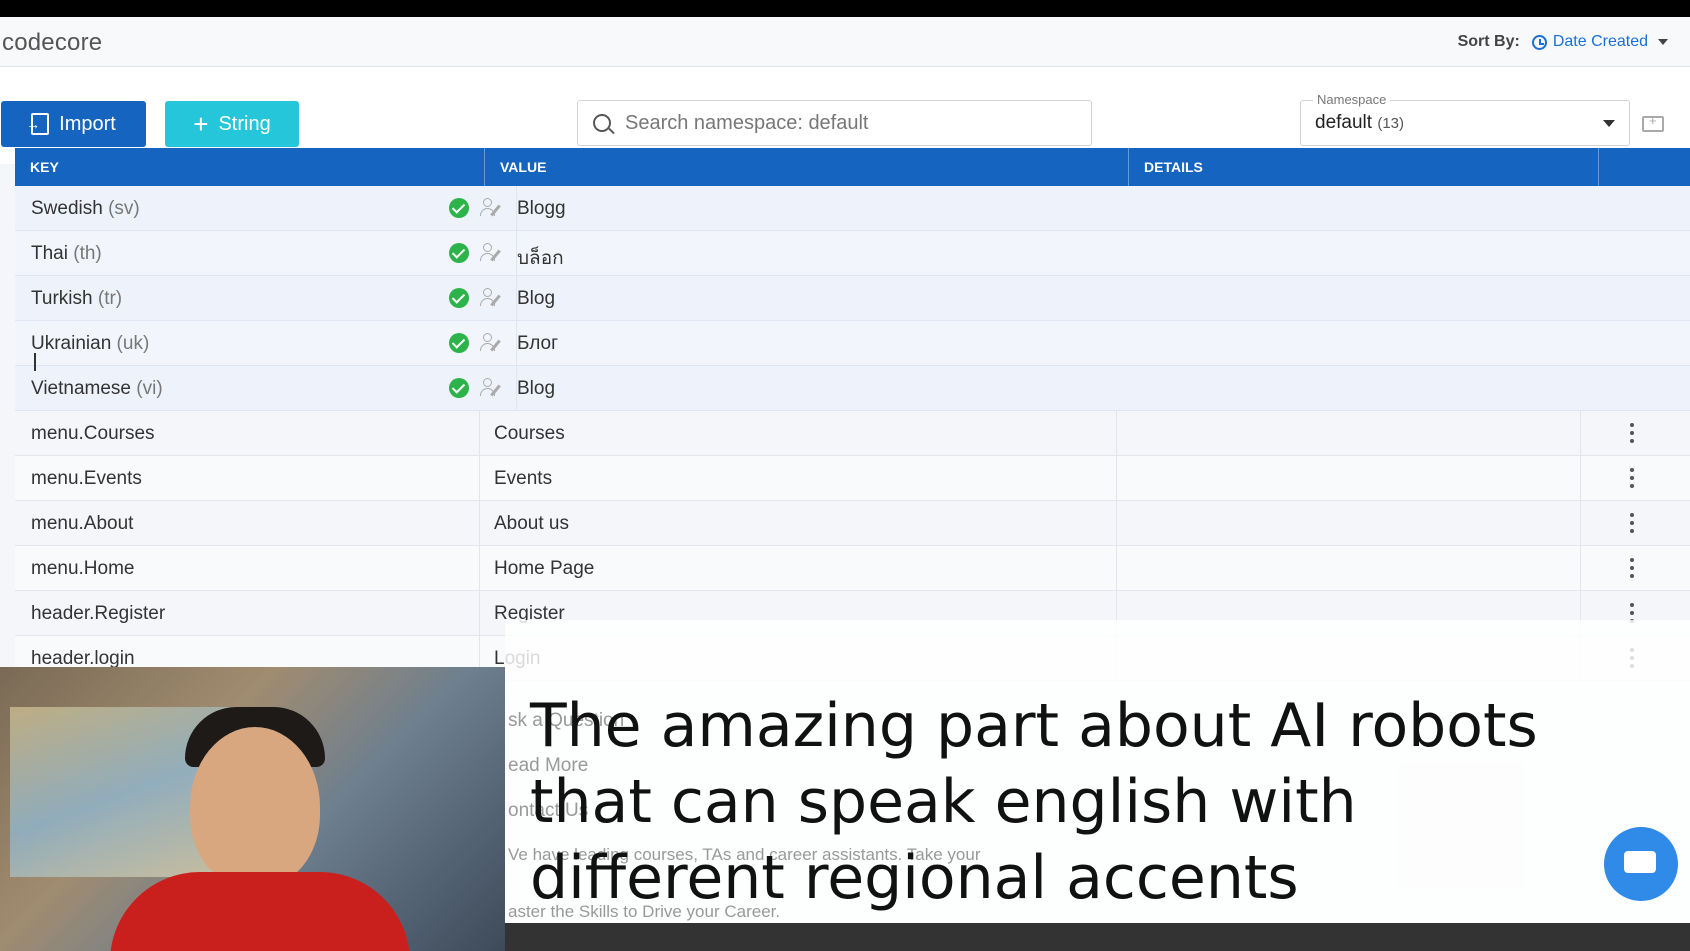 The image size is (1690, 951). What do you see at coordinates (1609, 123) in the screenshot?
I see `dropdown-arrow-icon` at bounding box center [1609, 123].